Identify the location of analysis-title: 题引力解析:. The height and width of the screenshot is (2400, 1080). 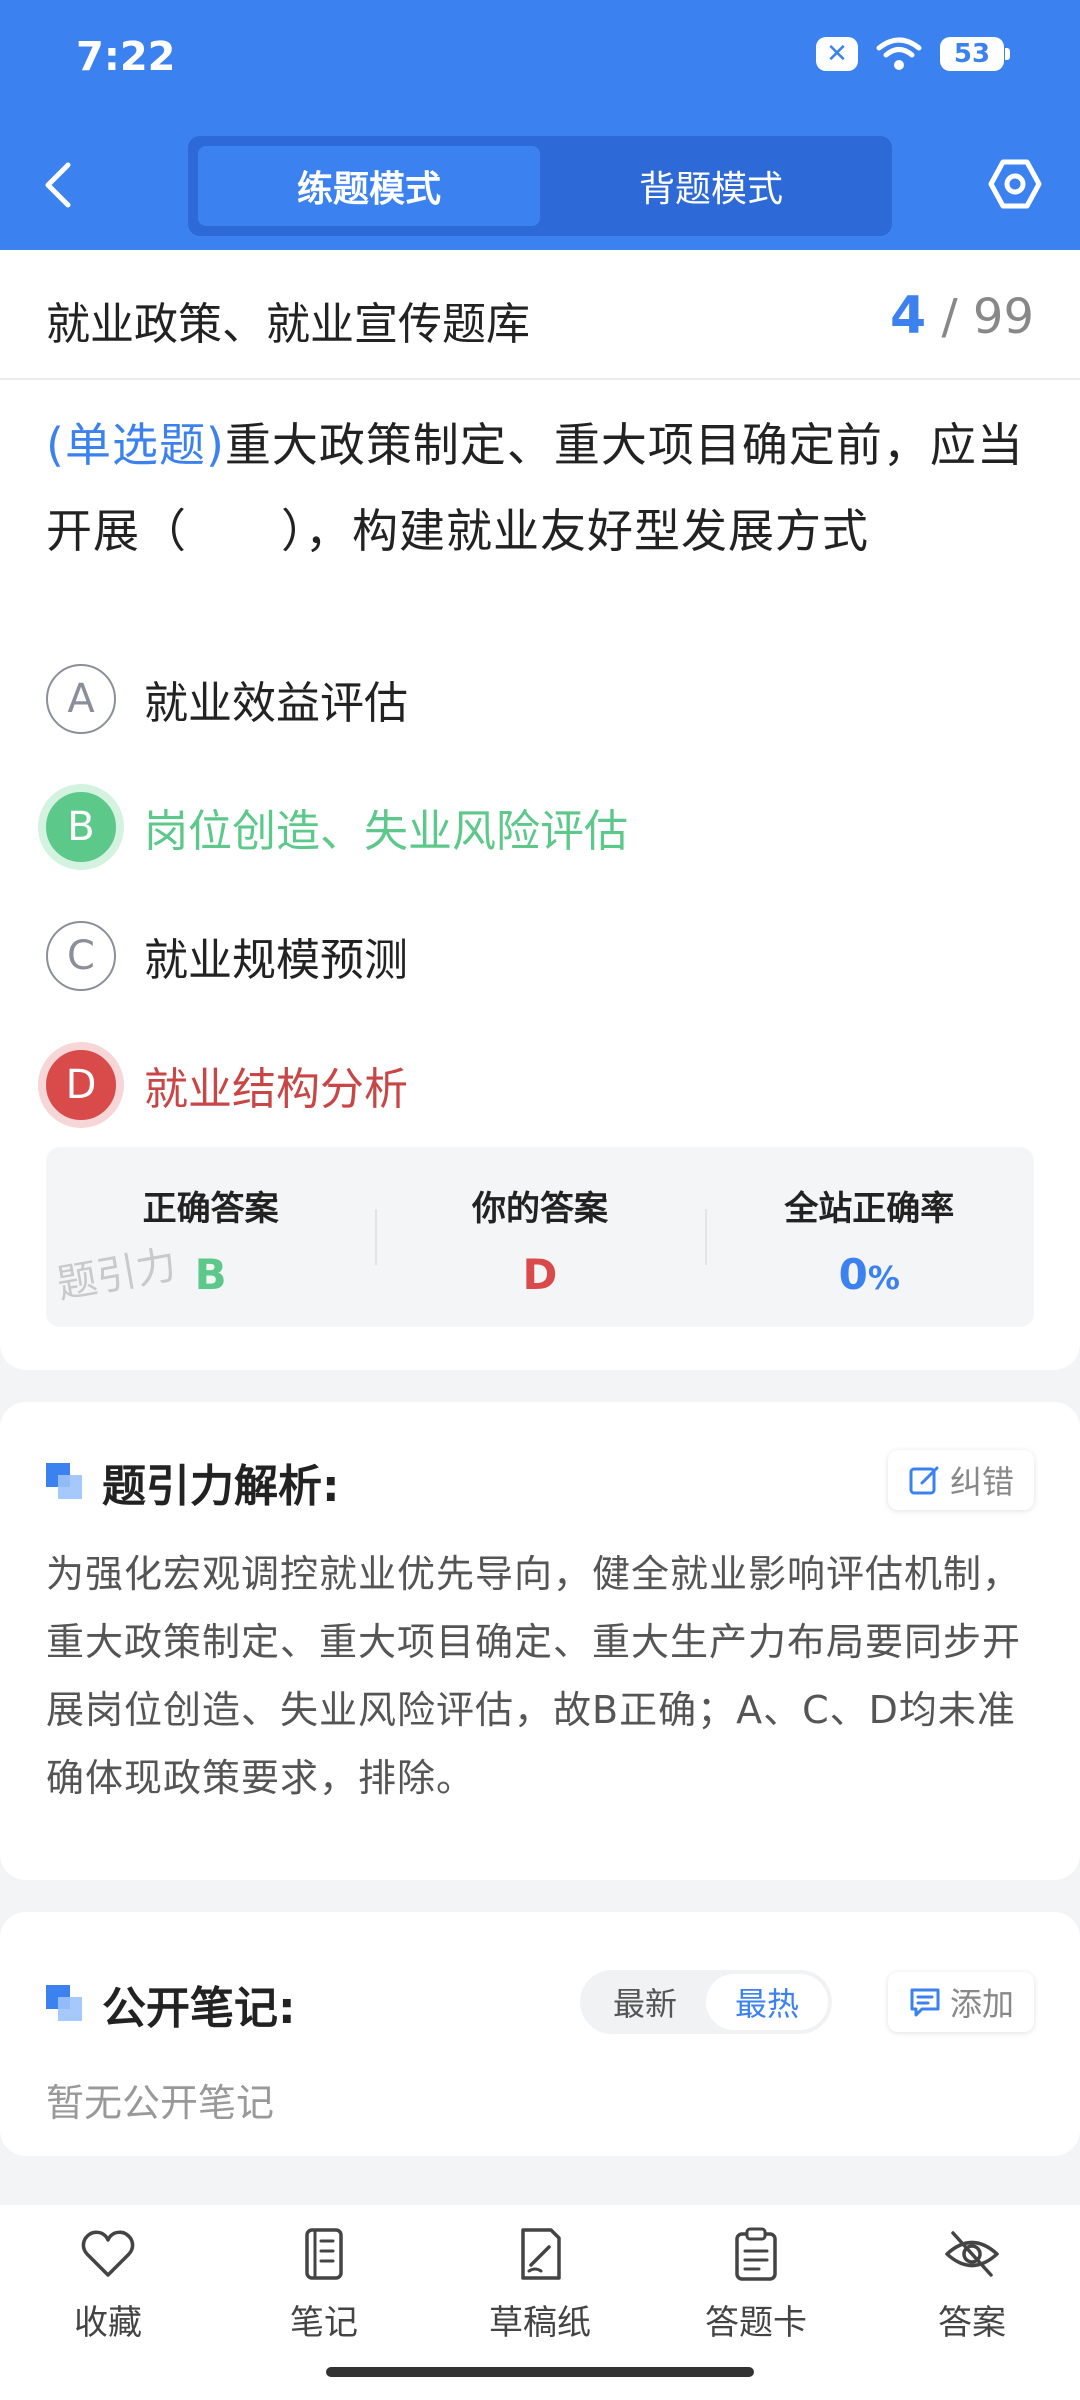
(193, 1482).